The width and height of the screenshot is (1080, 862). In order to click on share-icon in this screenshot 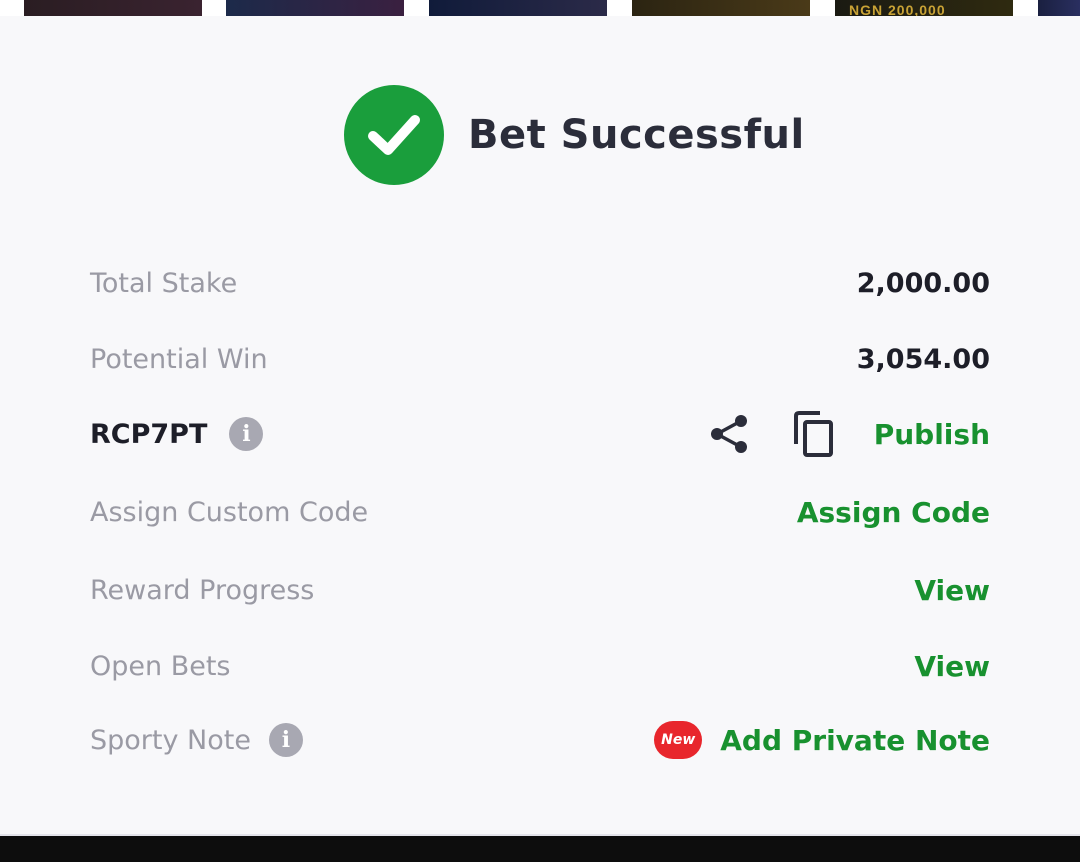, I will do `click(730, 434)`.